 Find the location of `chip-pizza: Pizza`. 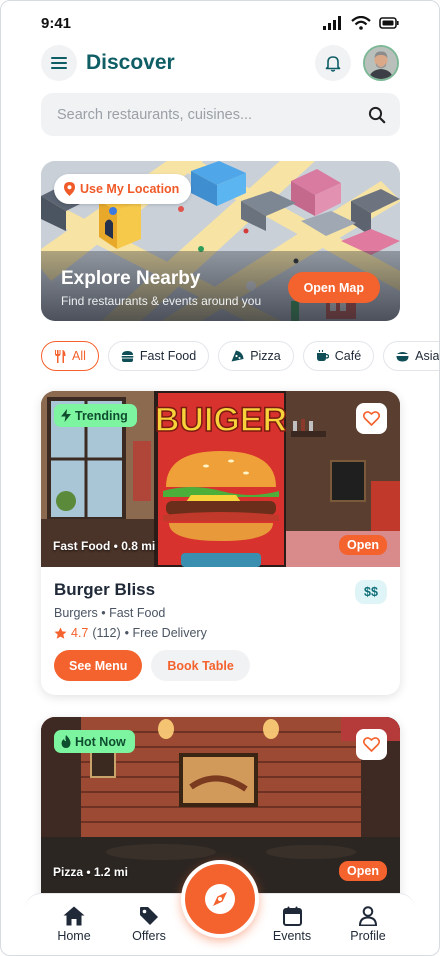

chip-pizza: Pizza is located at coordinates (256, 356).